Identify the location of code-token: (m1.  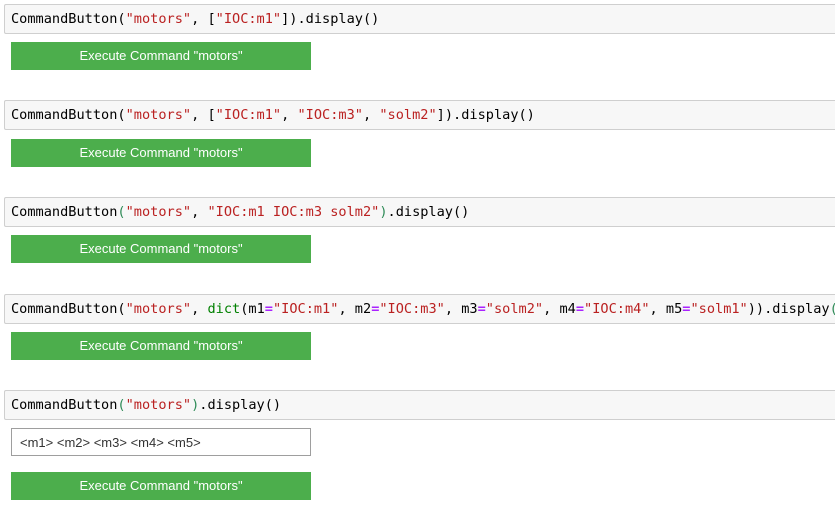
(252, 309).